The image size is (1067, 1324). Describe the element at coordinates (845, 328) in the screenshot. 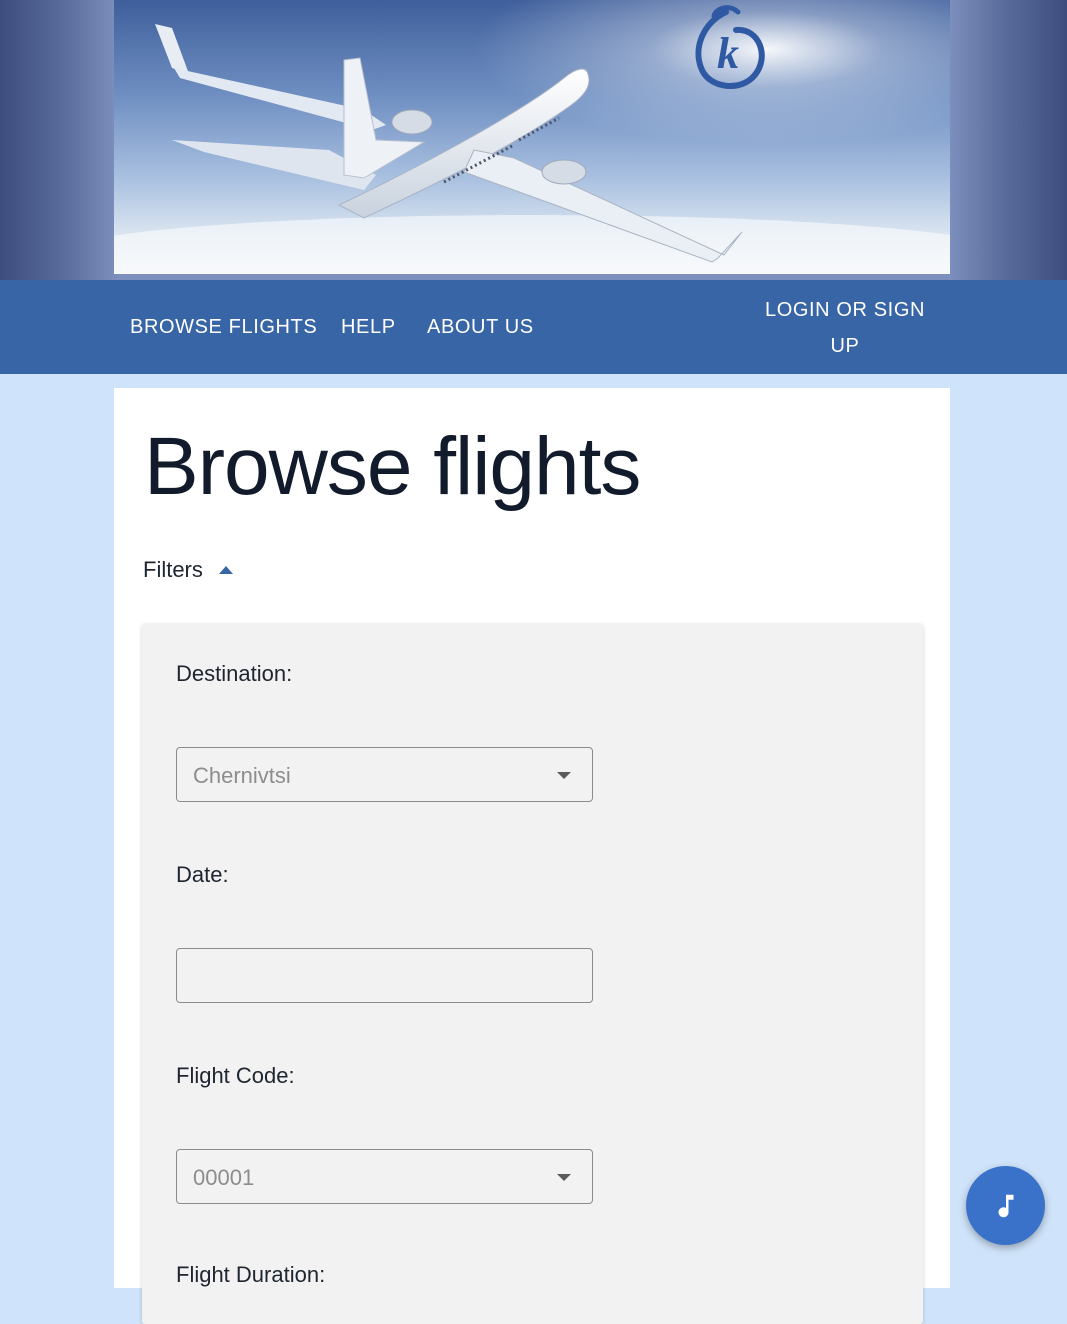

I see `nav-login-signup: LOGIN OR SIGN UP` at that location.